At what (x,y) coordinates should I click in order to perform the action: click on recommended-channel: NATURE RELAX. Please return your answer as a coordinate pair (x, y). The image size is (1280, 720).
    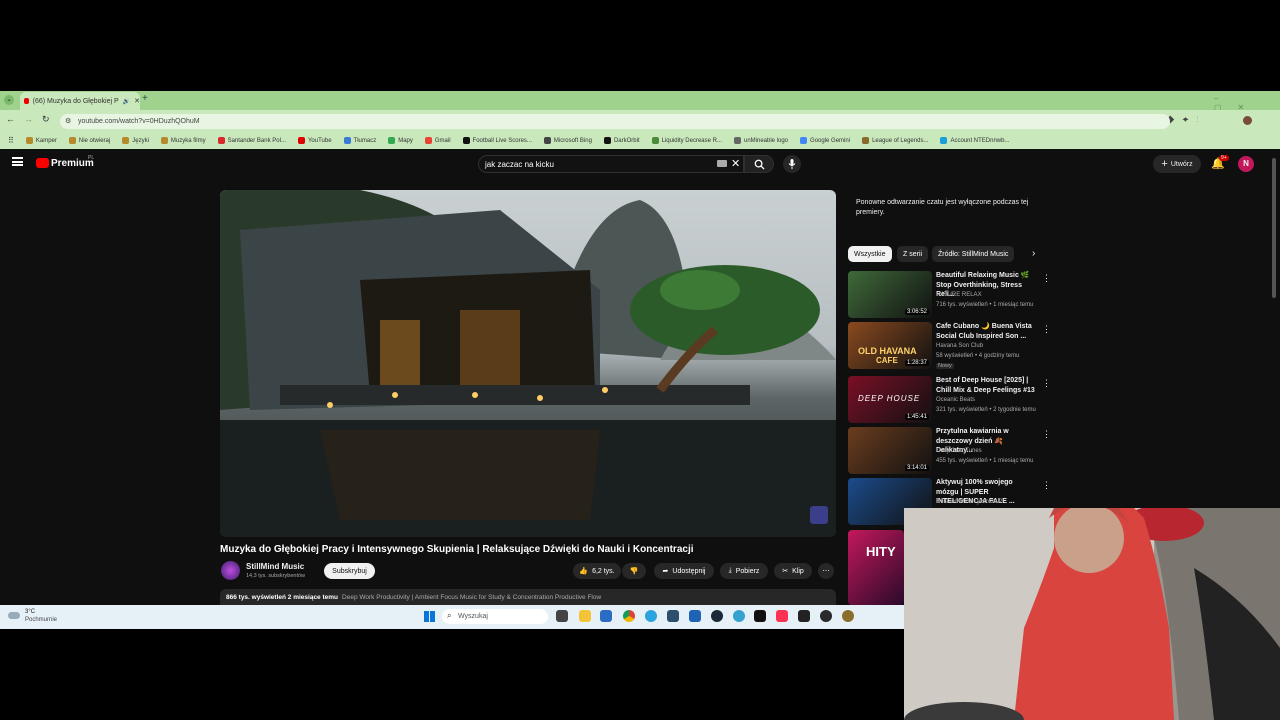
    Looking at the image, I should click on (959, 295).